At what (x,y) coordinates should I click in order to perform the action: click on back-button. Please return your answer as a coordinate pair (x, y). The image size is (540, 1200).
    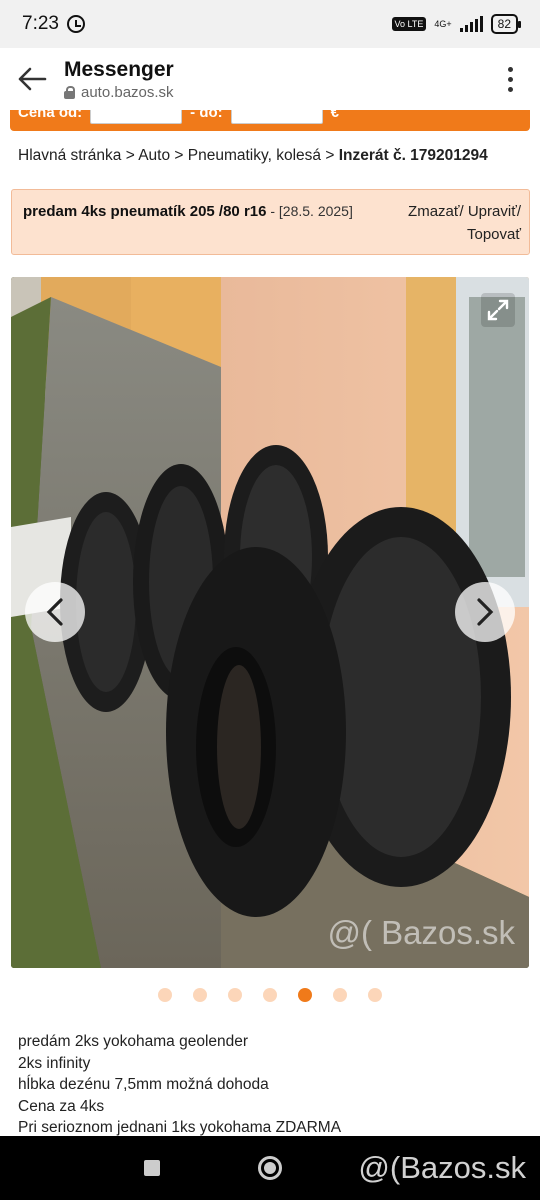
    Looking at the image, I should click on (32, 79).